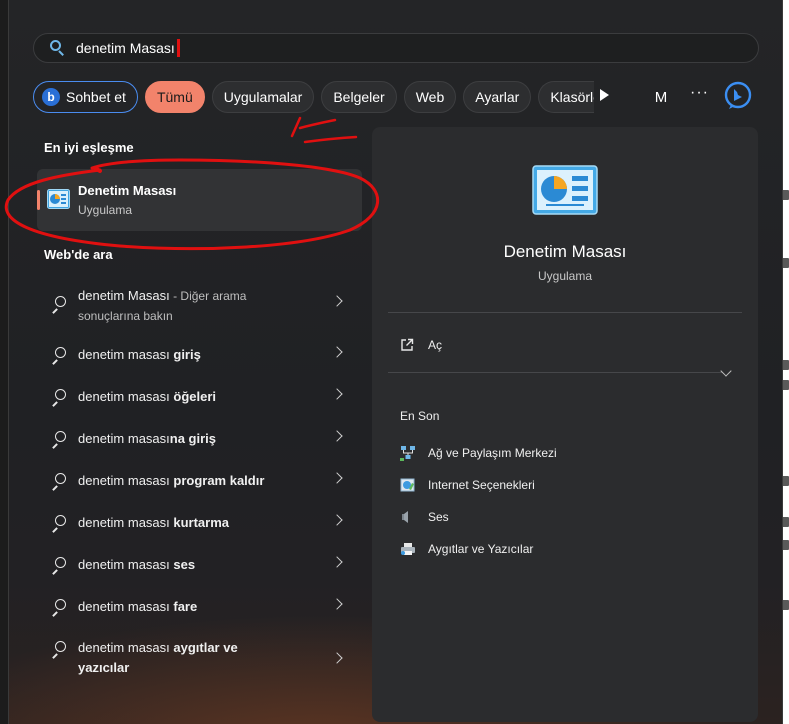 Image resolution: width=789 pixels, height=724 pixels. What do you see at coordinates (785, 362) in the screenshot?
I see `desktop-backdrop` at bounding box center [785, 362].